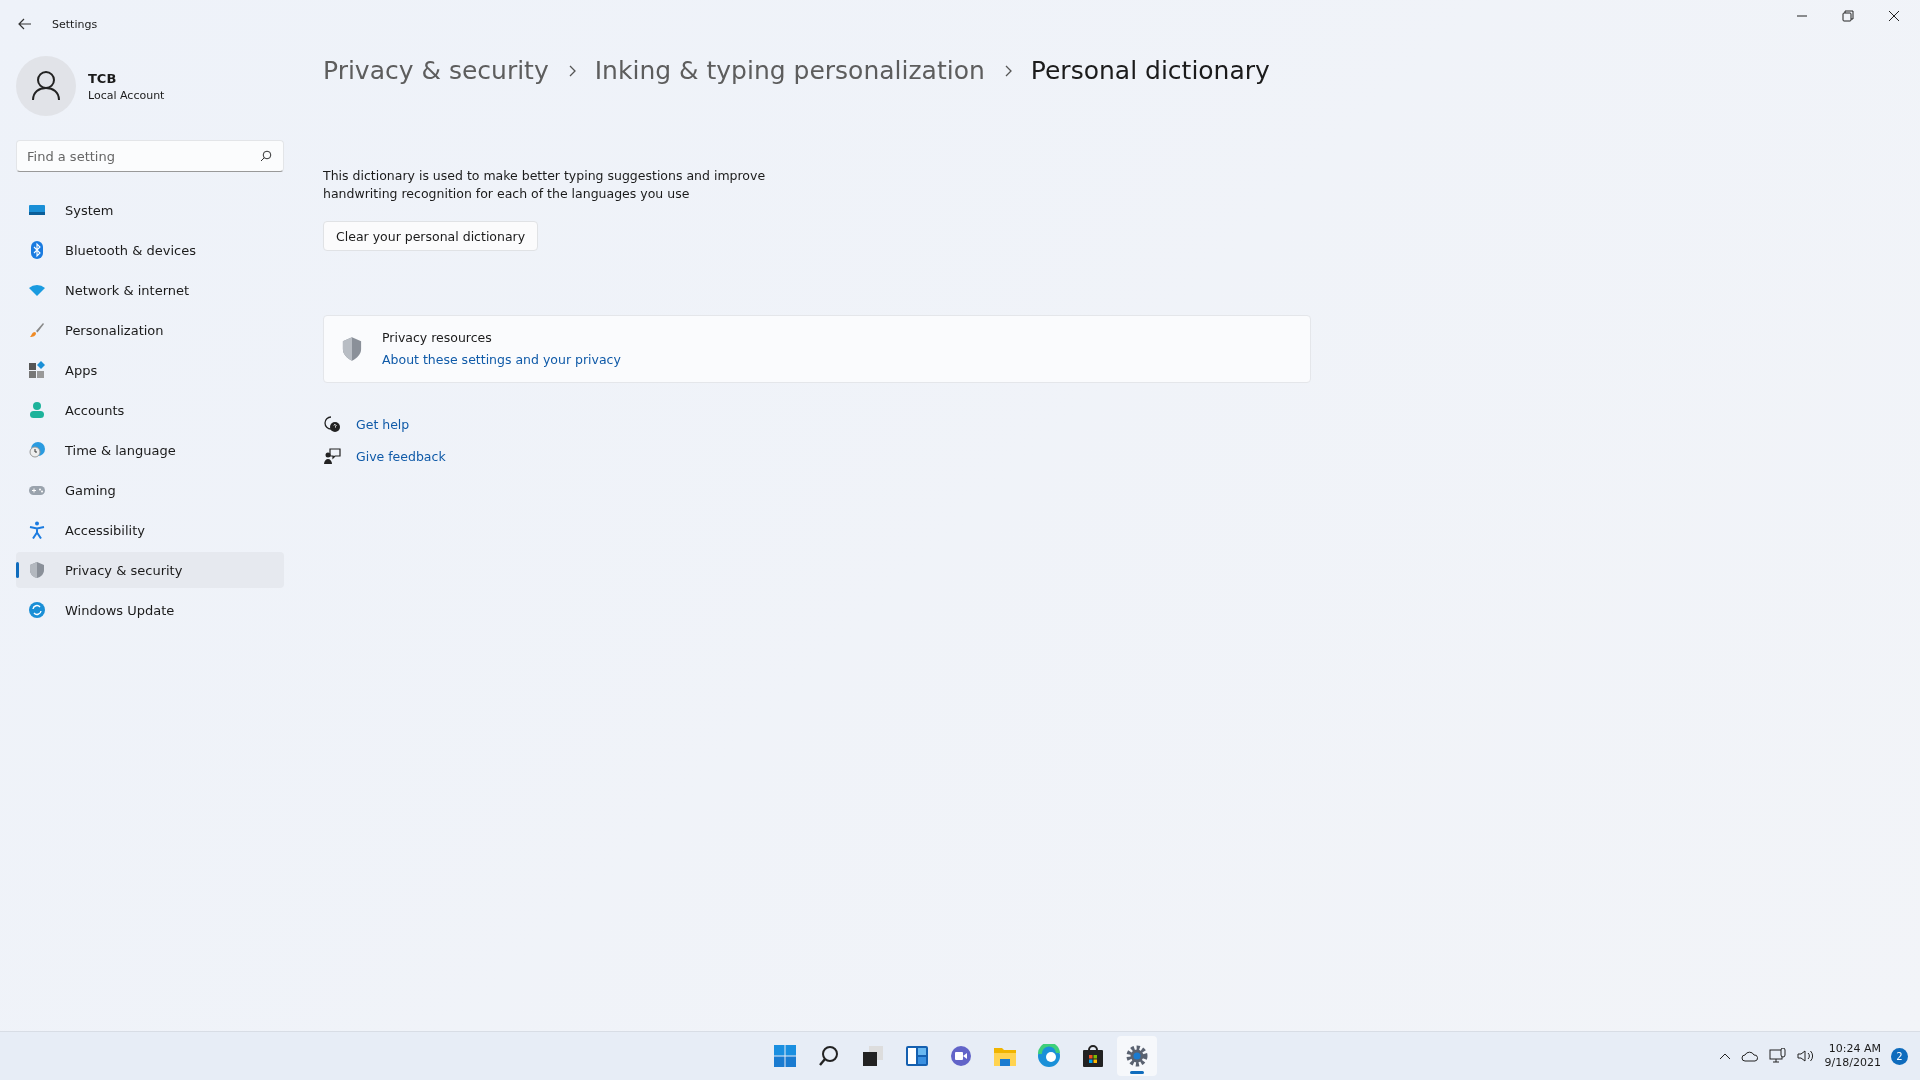 The image size is (1920, 1080). Describe the element at coordinates (150, 570) in the screenshot. I see `nav-item: Privacy & security` at that location.